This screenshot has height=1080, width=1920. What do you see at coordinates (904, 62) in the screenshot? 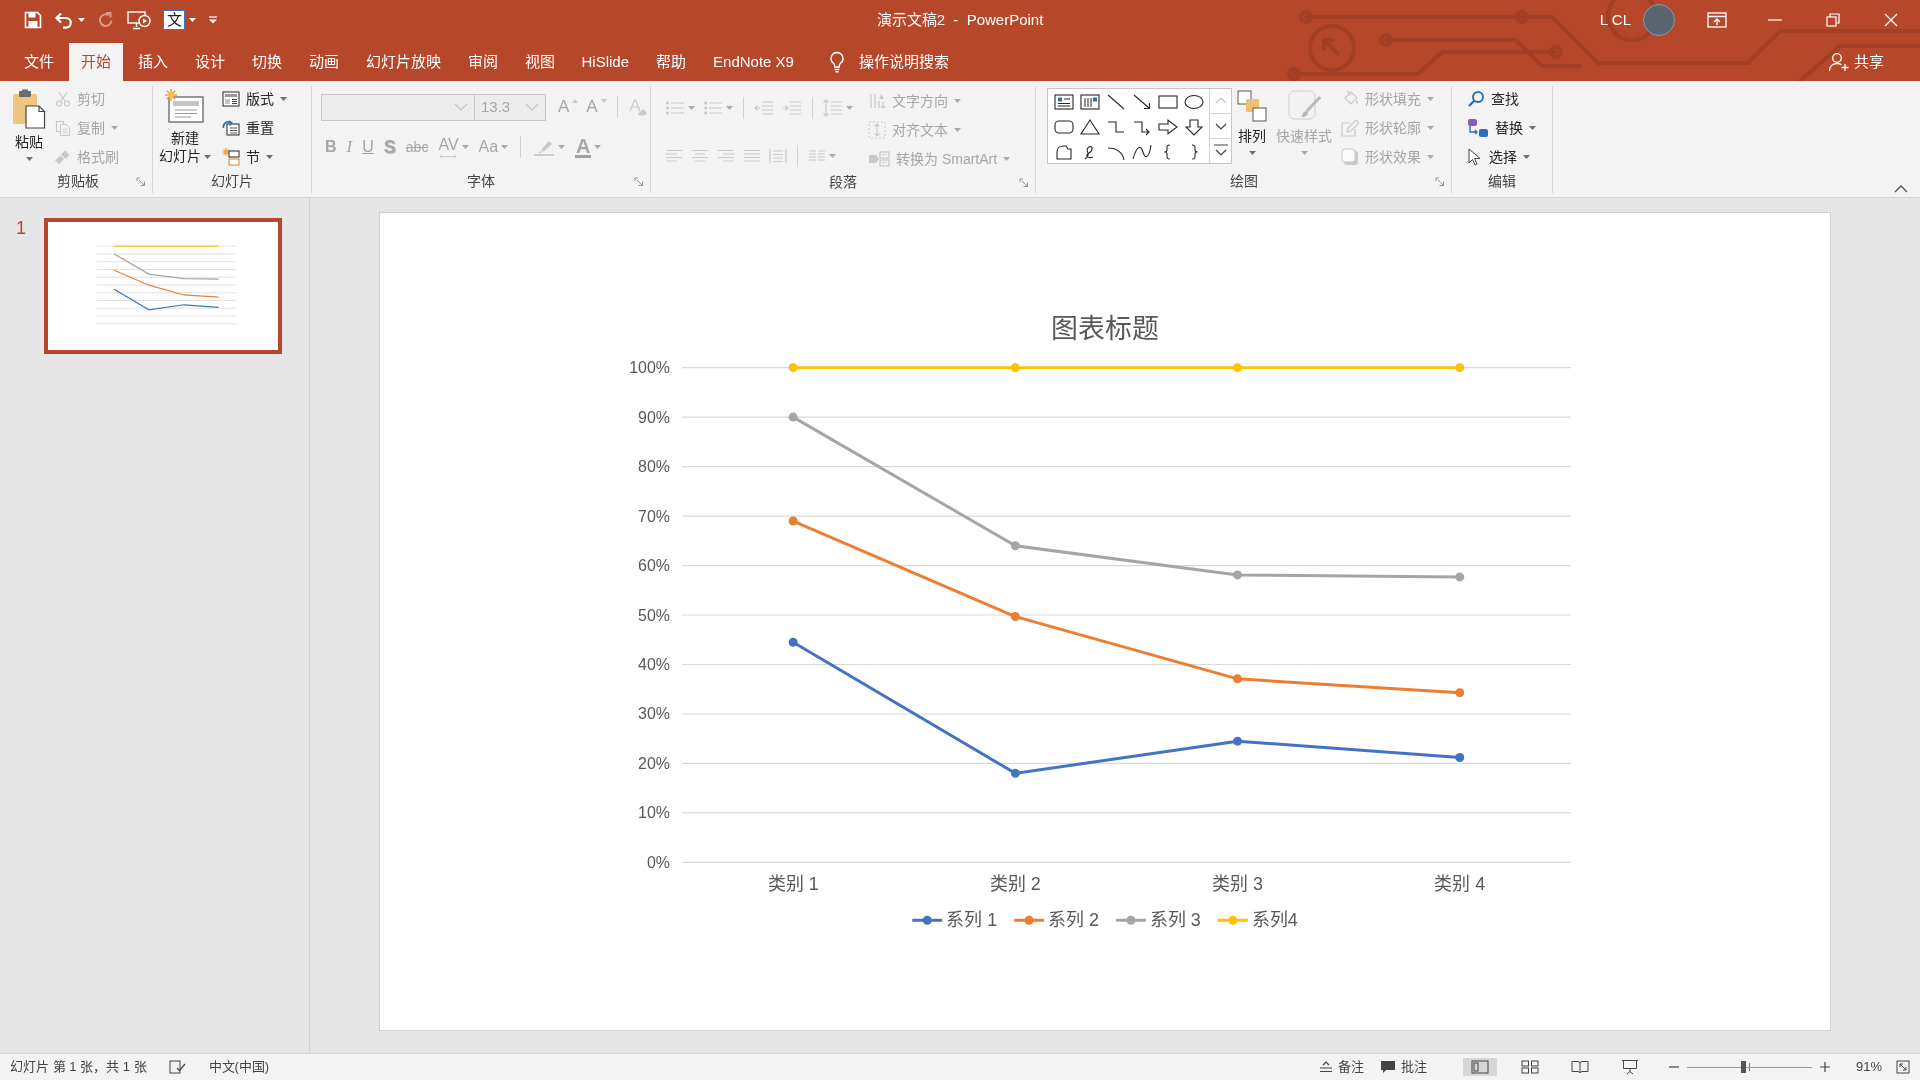
I see `tell-me-search: 操作说明搜索` at bounding box center [904, 62].